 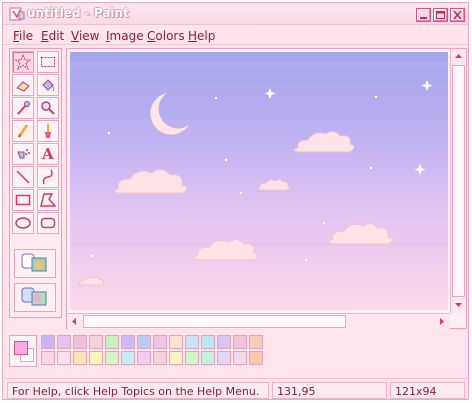 I want to click on tool-polygon, so click(x=48, y=200).